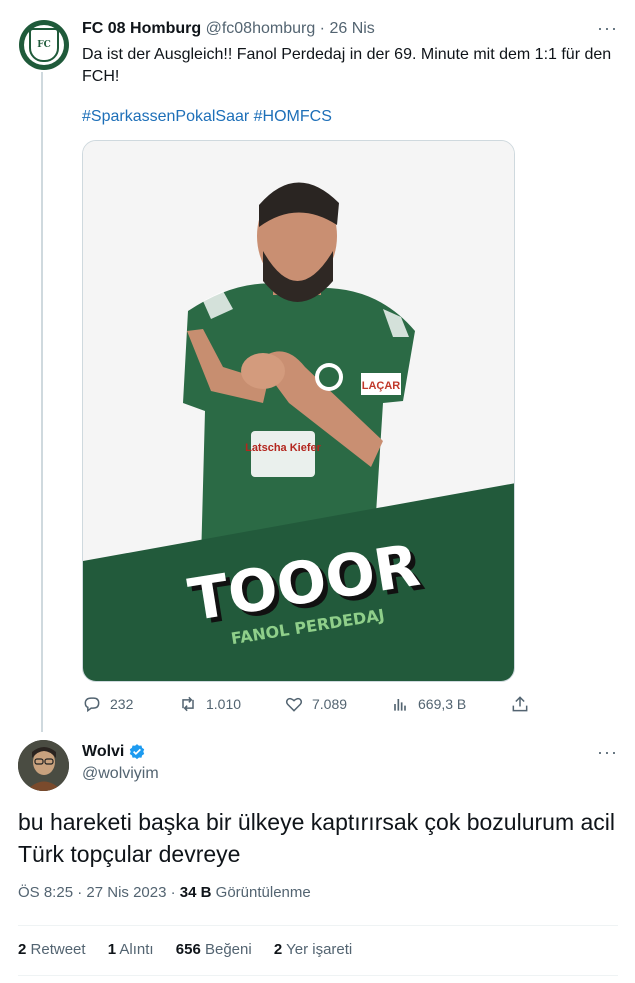 Image resolution: width=635 pixels, height=983 pixels. What do you see at coordinates (214, 949) in the screenshot?
I see `likes-stat-link: 656 Beğeni` at bounding box center [214, 949].